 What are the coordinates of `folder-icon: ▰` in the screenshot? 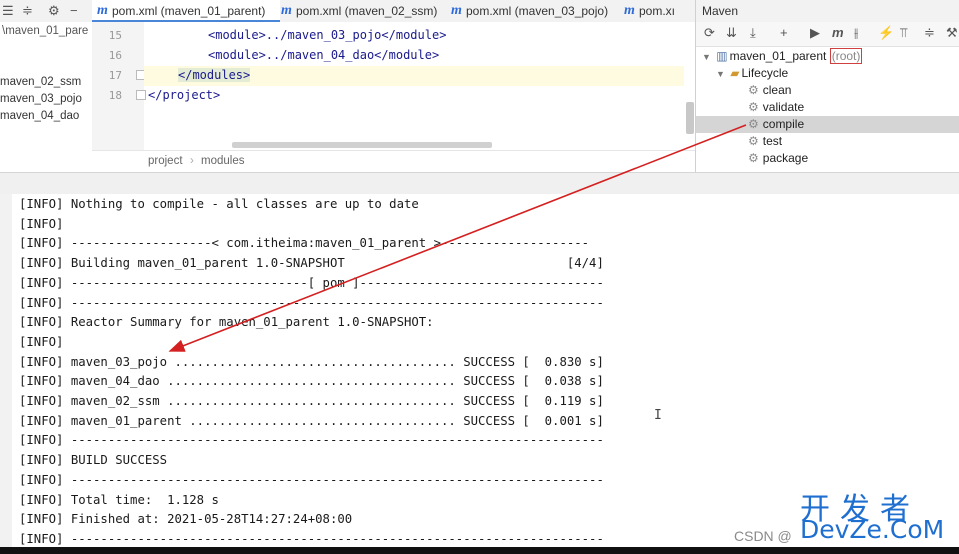 It's located at (735, 73).